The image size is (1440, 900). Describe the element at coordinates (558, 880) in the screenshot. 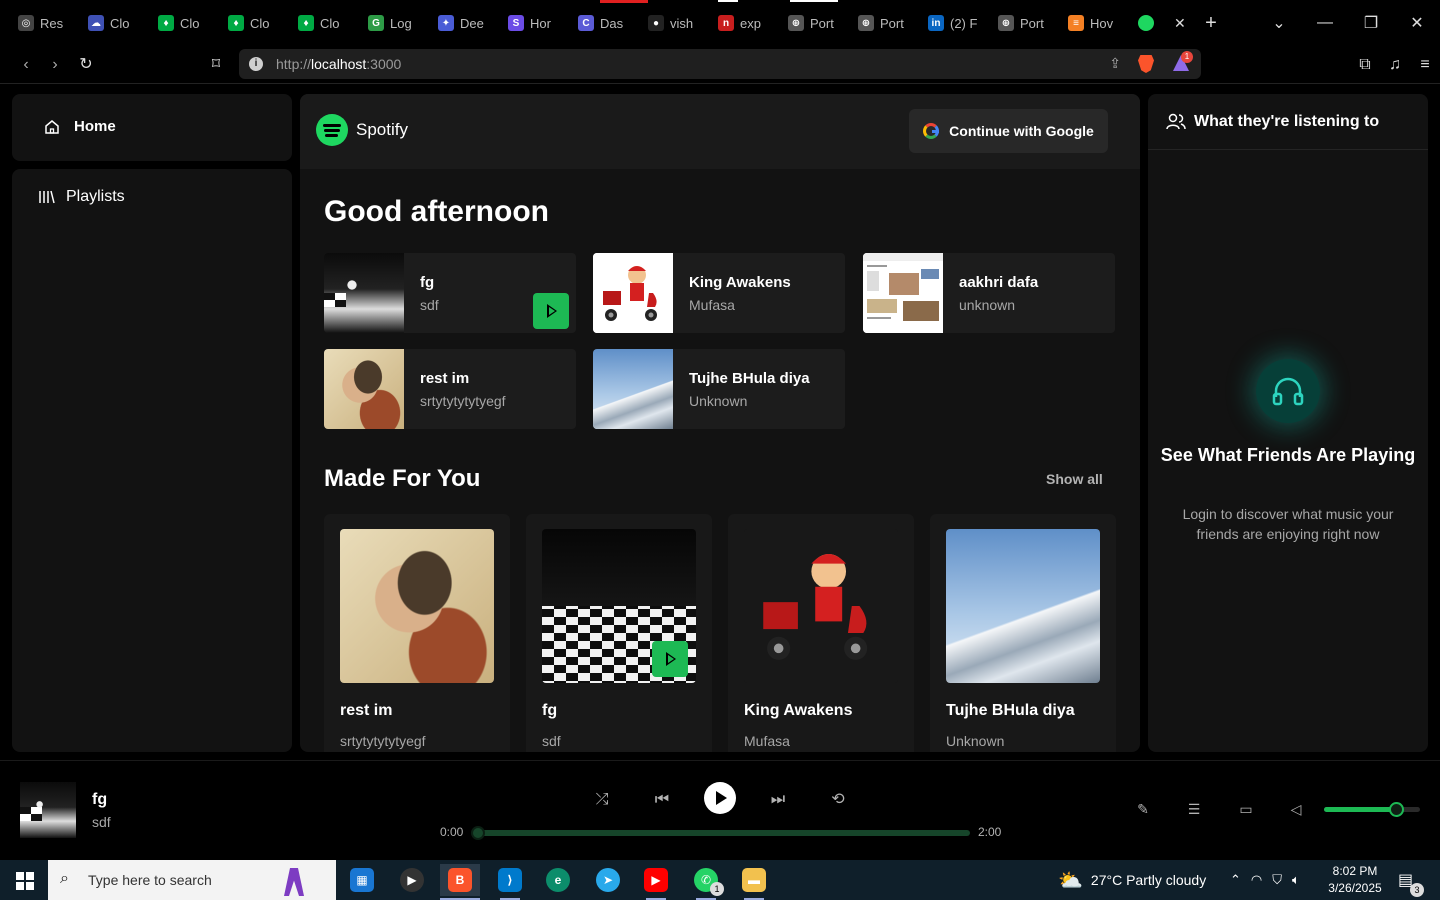

I see `taskbar-edge: e` at that location.